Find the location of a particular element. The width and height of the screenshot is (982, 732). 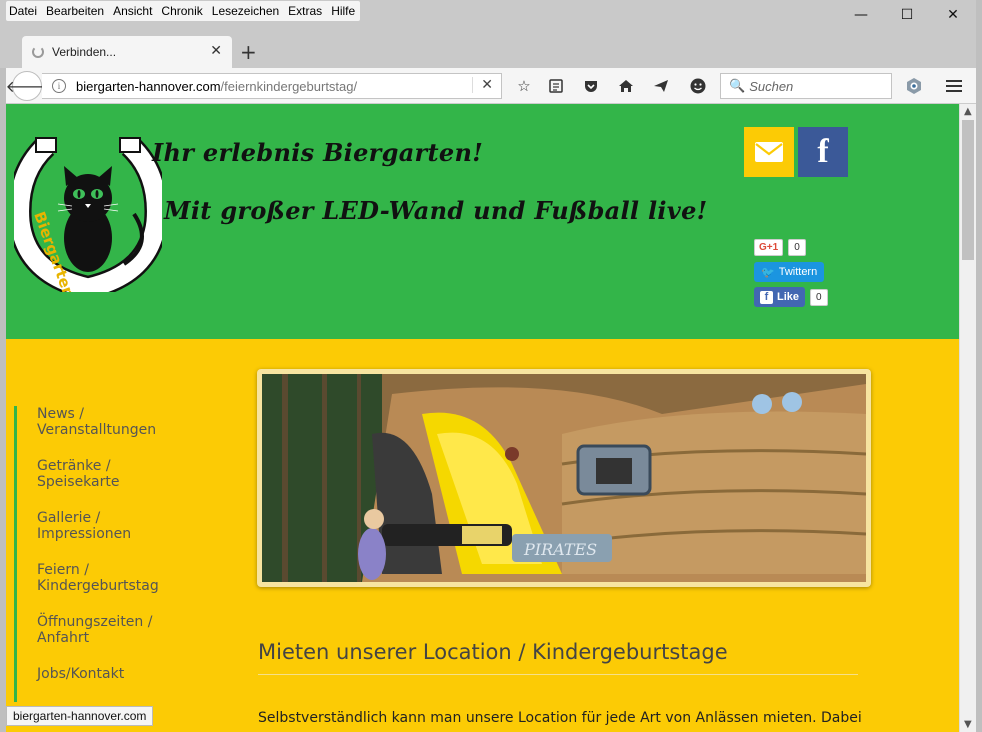

facebook-like: f Like 0 is located at coordinates (791, 297).